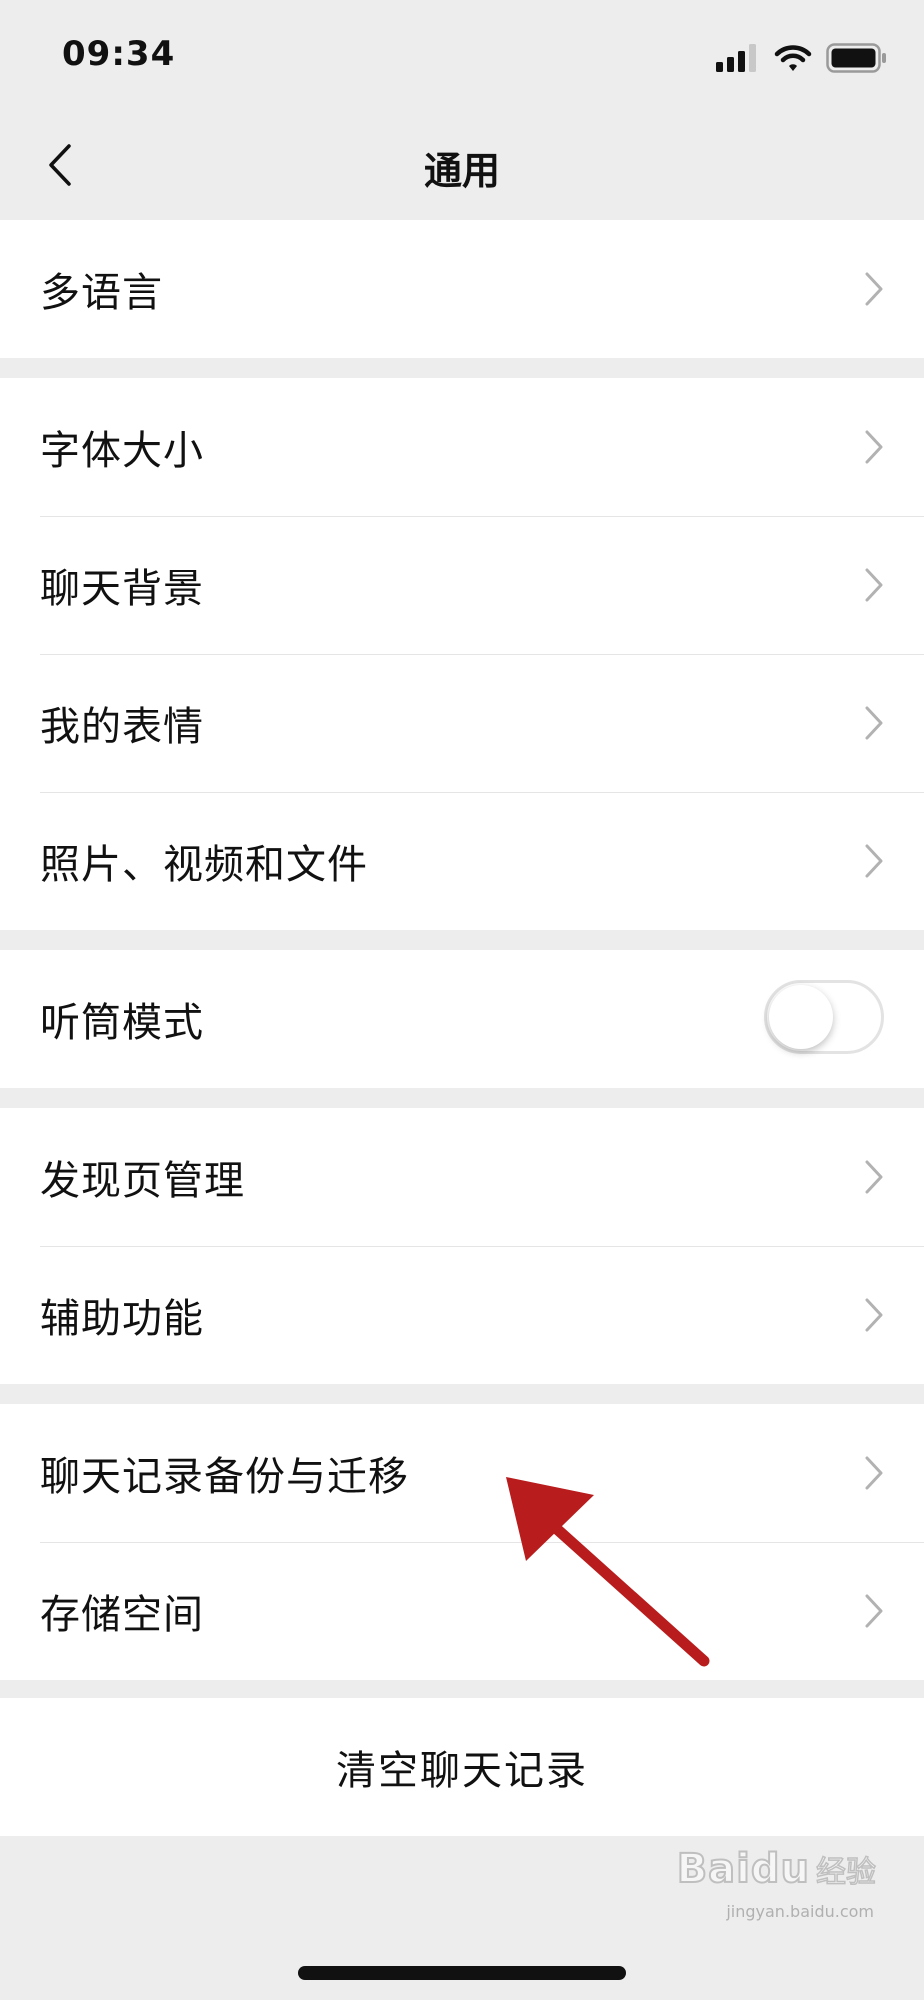  I want to click on navigation-bar: 通用, so click(462, 165).